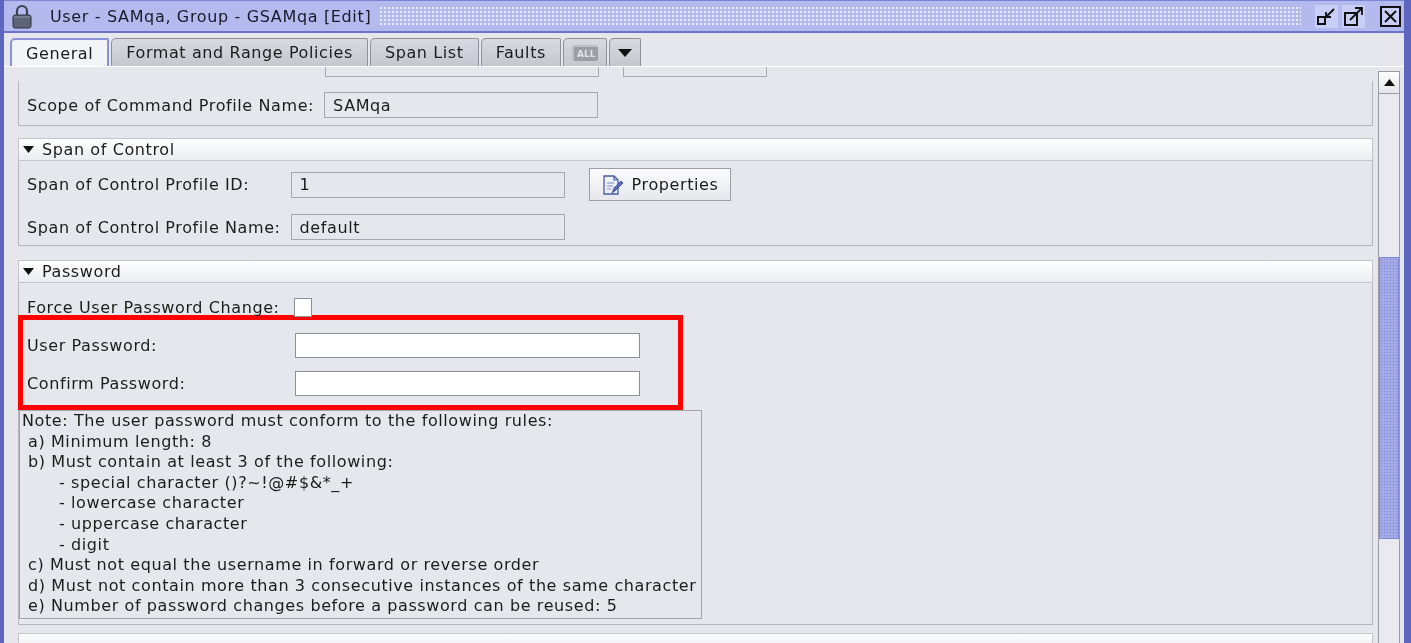 The image size is (1411, 643). What do you see at coordinates (427, 184) in the screenshot?
I see `text-field: 1` at bounding box center [427, 184].